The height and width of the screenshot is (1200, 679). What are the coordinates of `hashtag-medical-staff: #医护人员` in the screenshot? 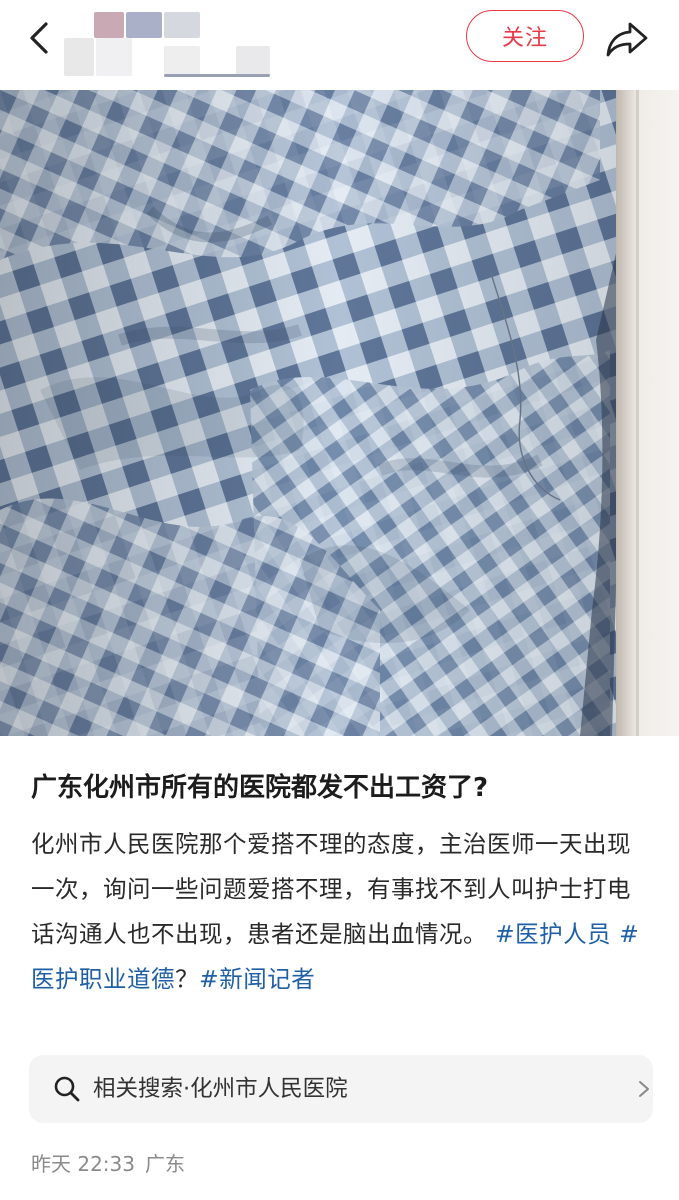 It's located at (553, 934).